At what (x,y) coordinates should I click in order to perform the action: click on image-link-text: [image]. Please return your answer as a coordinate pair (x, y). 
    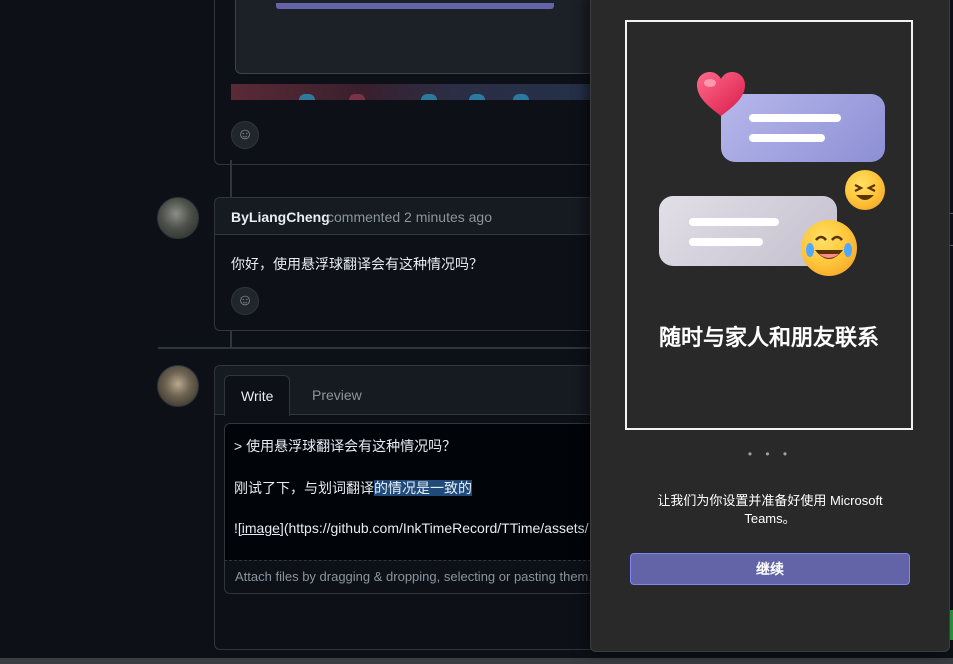
    Looking at the image, I should click on (260, 528).